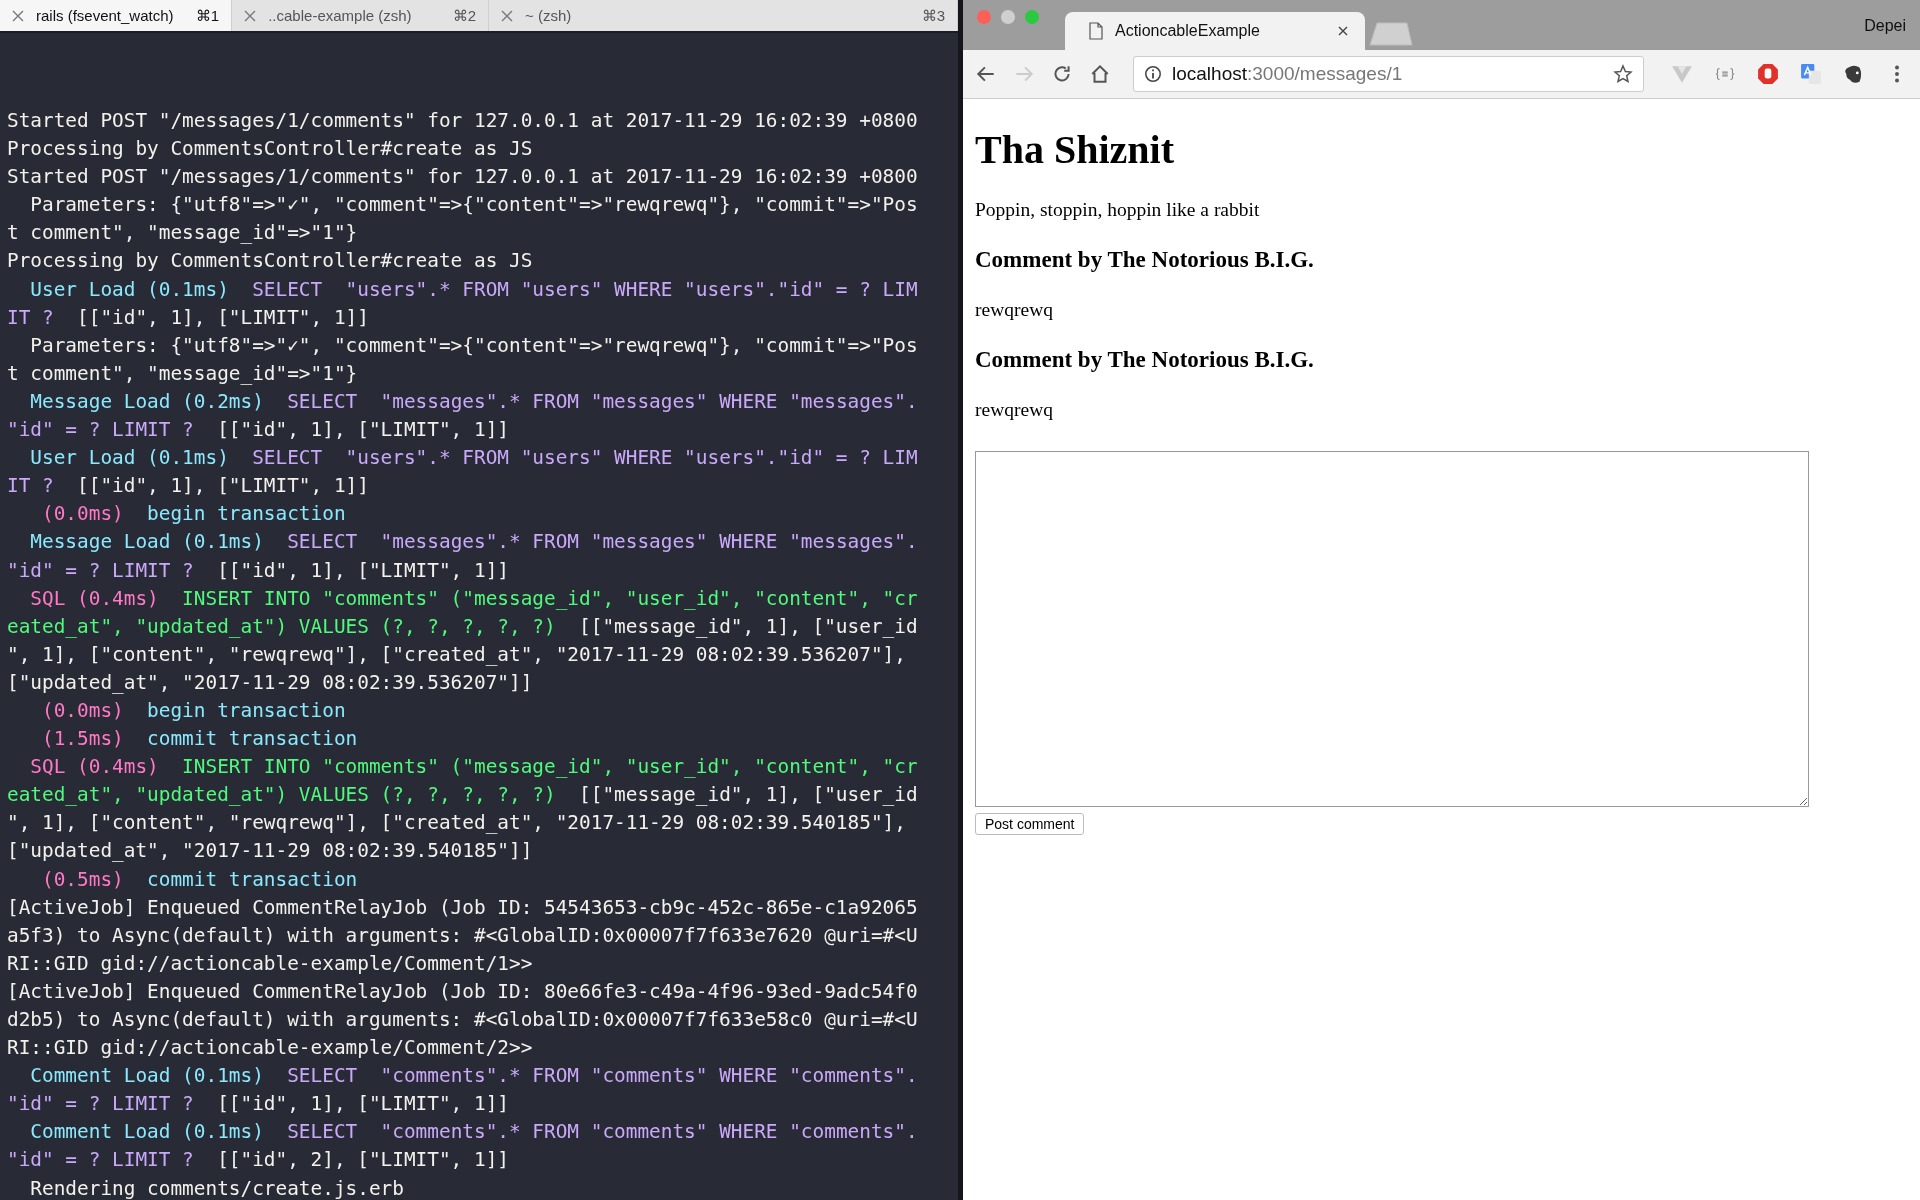 This screenshot has width=1920, height=1200. I want to click on log-line: [ActiveJob] Enqueued CommentRelayJob (Job ID: 80e66fe3-c49a-4f96-93ed-9adc54f0, so click(462, 991).